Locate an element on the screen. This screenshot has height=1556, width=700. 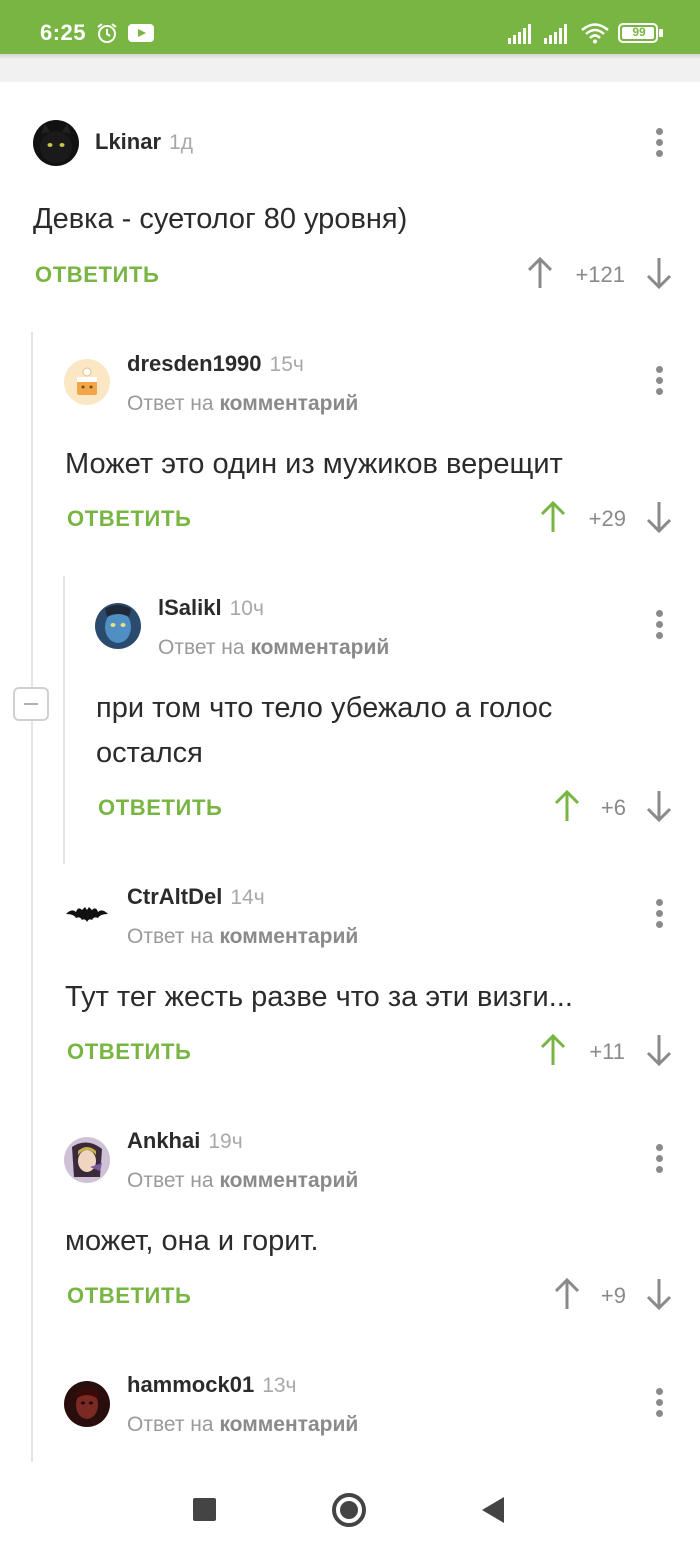
comment-age: 14ч is located at coordinates (247, 897).